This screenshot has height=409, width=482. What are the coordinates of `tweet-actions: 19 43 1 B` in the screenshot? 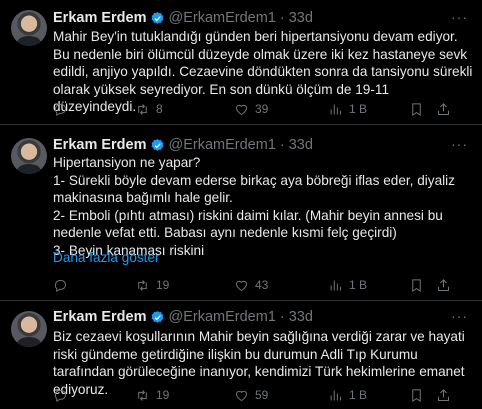 It's located at (263, 285).